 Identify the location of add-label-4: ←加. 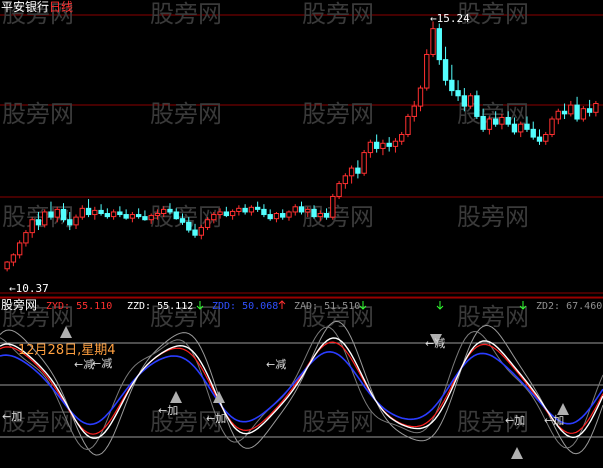
(515, 420).